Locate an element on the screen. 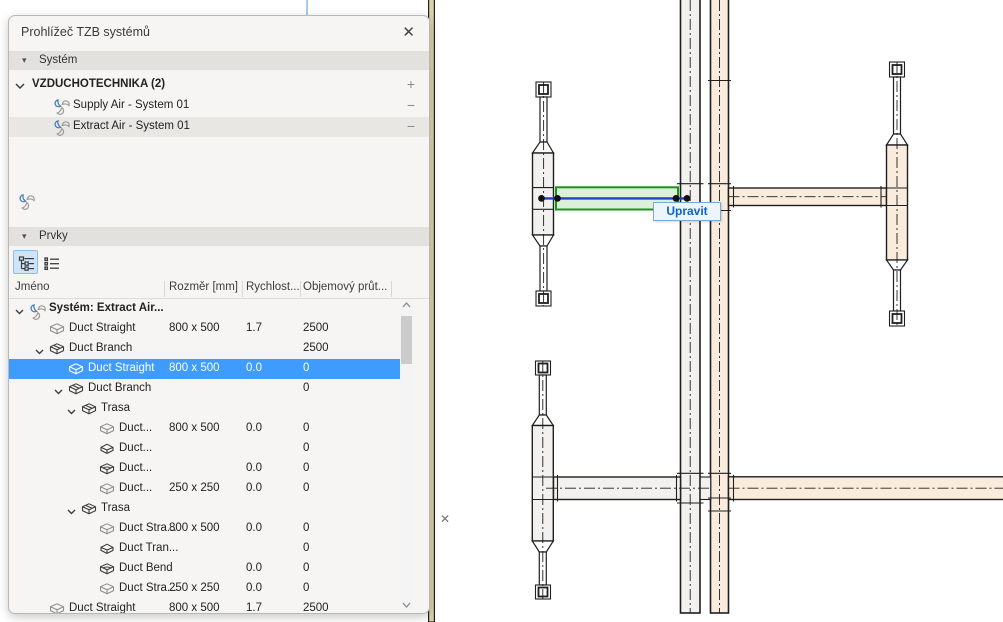  element-row: Duct Bend 0.0 0 is located at coordinates (204, 569).